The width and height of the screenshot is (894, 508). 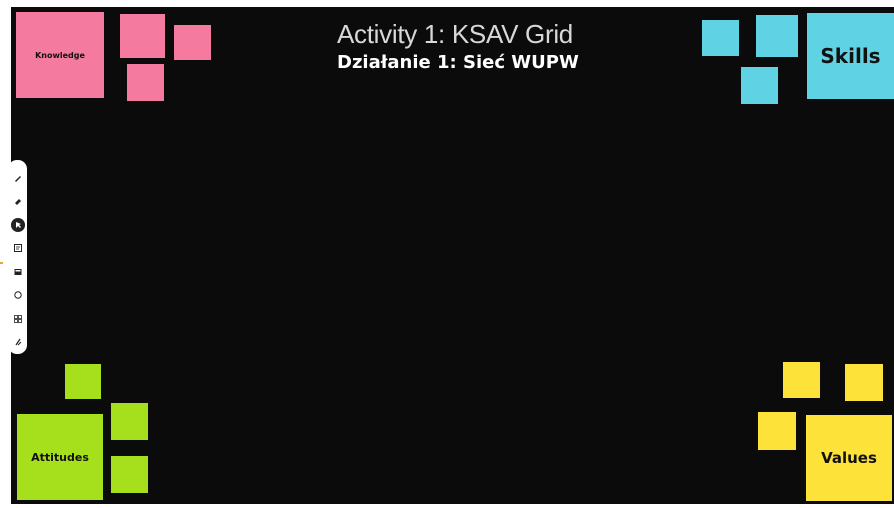 I want to click on sticky-note-label: Knowledge, so click(x=60, y=55).